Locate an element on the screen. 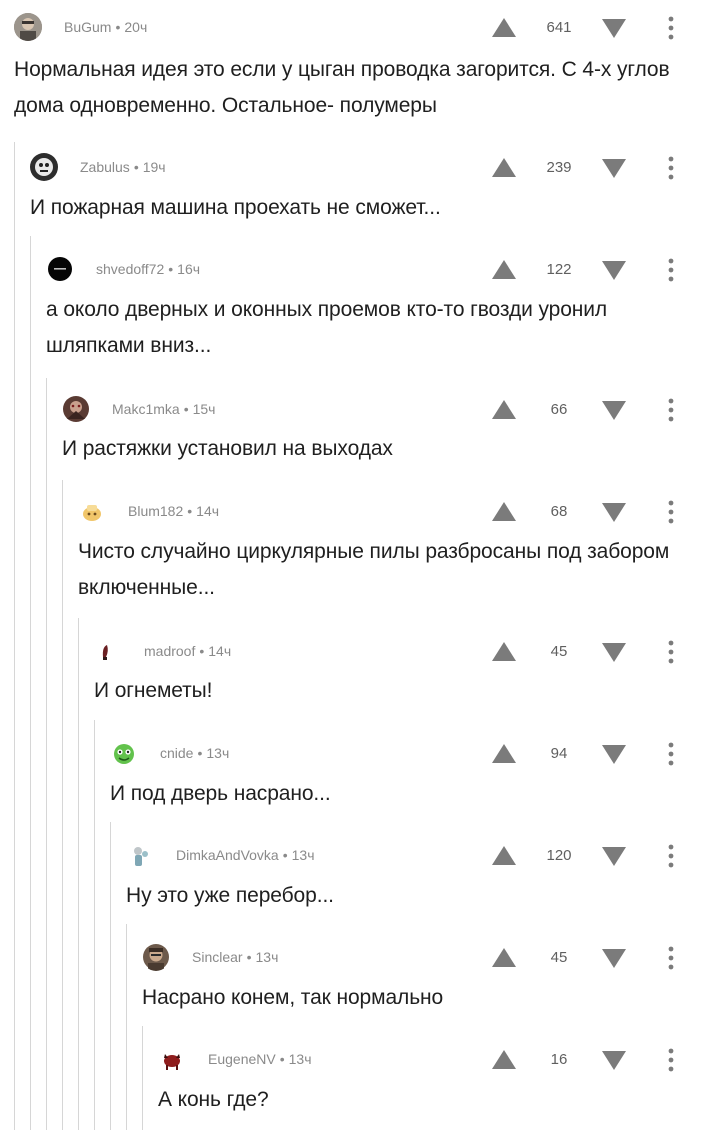 This screenshot has height=1130, width=720. vote-actions: 641 is located at coordinates (605, 29).